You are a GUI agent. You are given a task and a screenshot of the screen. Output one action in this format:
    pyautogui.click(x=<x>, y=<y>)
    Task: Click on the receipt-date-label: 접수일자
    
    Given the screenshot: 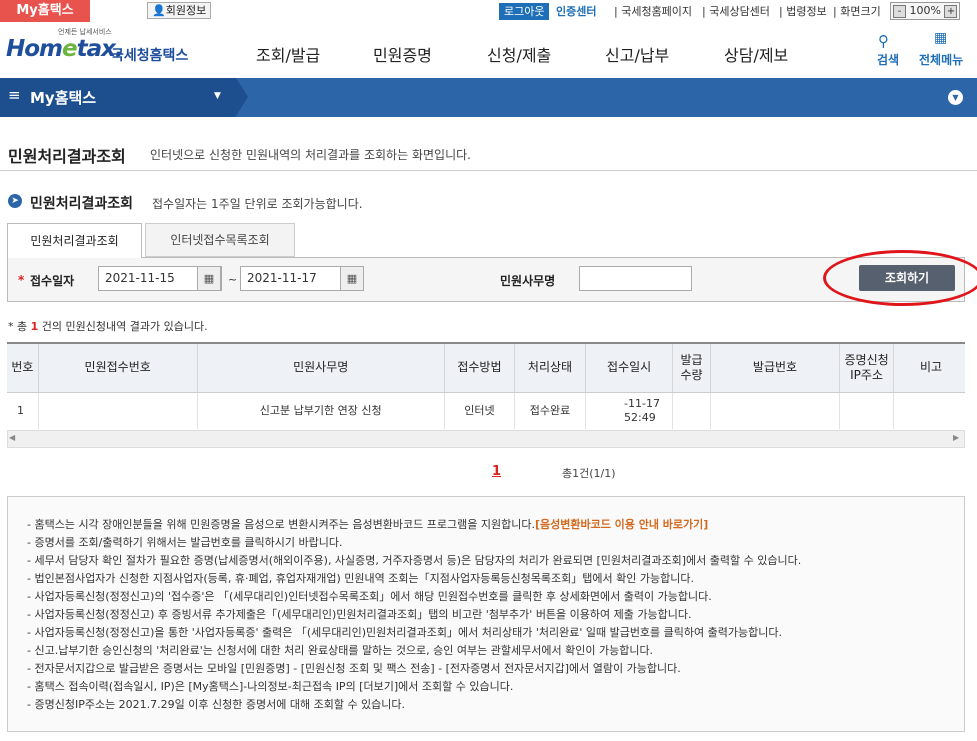 What is the action you would take?
    pyautogui.click(x=52, y=281)
    